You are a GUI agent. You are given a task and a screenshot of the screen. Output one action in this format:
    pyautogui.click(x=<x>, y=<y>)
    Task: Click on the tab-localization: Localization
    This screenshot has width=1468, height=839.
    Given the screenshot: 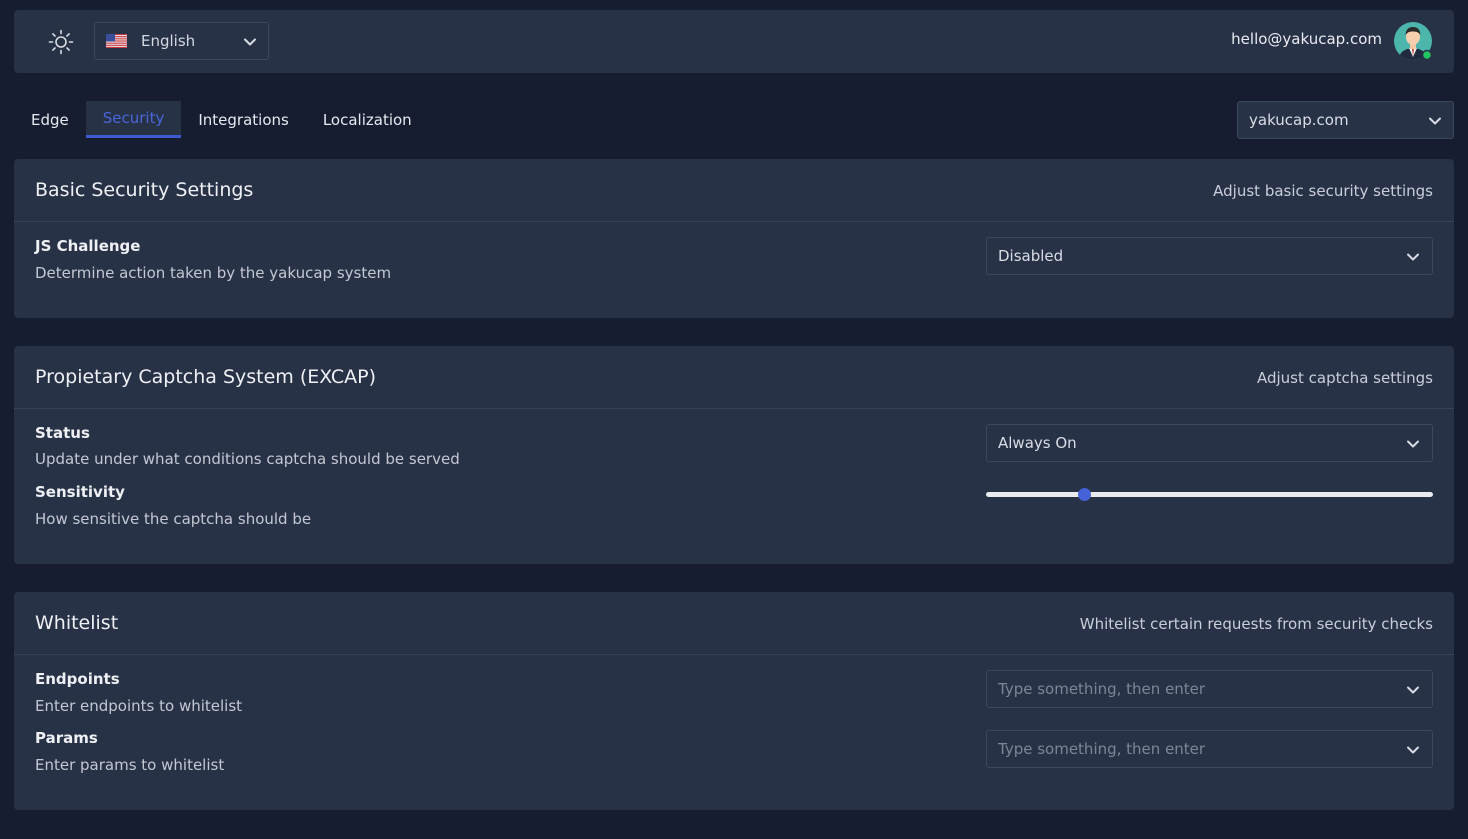 What is the action you would take?
    pyautogui.click(x=367, y=119)
    